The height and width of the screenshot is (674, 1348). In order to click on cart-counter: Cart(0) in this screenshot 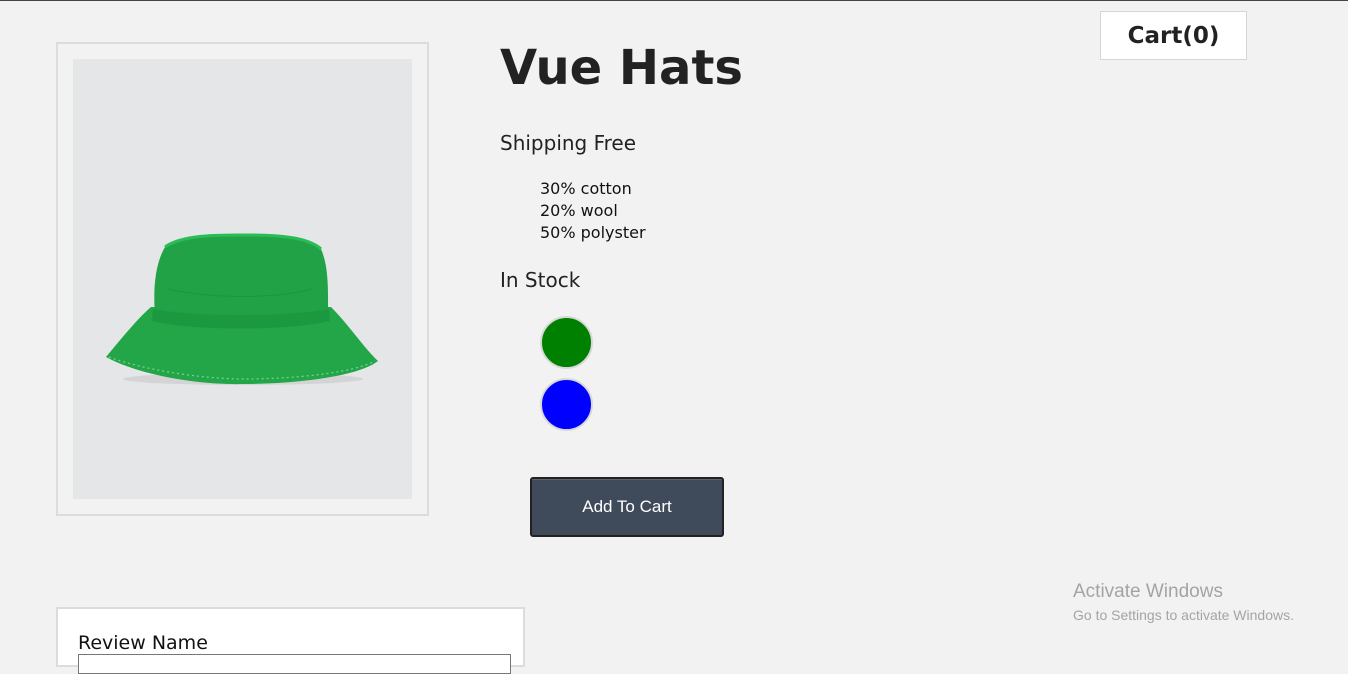, I will do `click(1173, 35)`.